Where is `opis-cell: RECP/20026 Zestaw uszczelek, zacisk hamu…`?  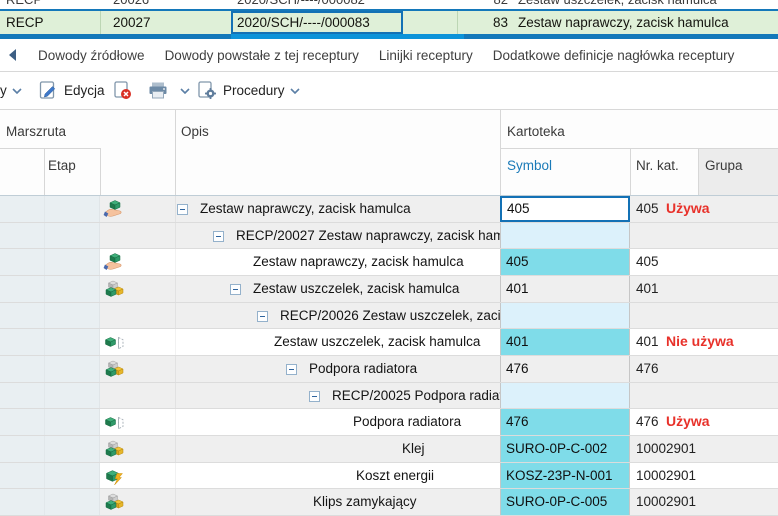 opis-cell: RECP/20026 Zestaw uszczelek, zacisk hamu… is located at coordinates (390, 315).